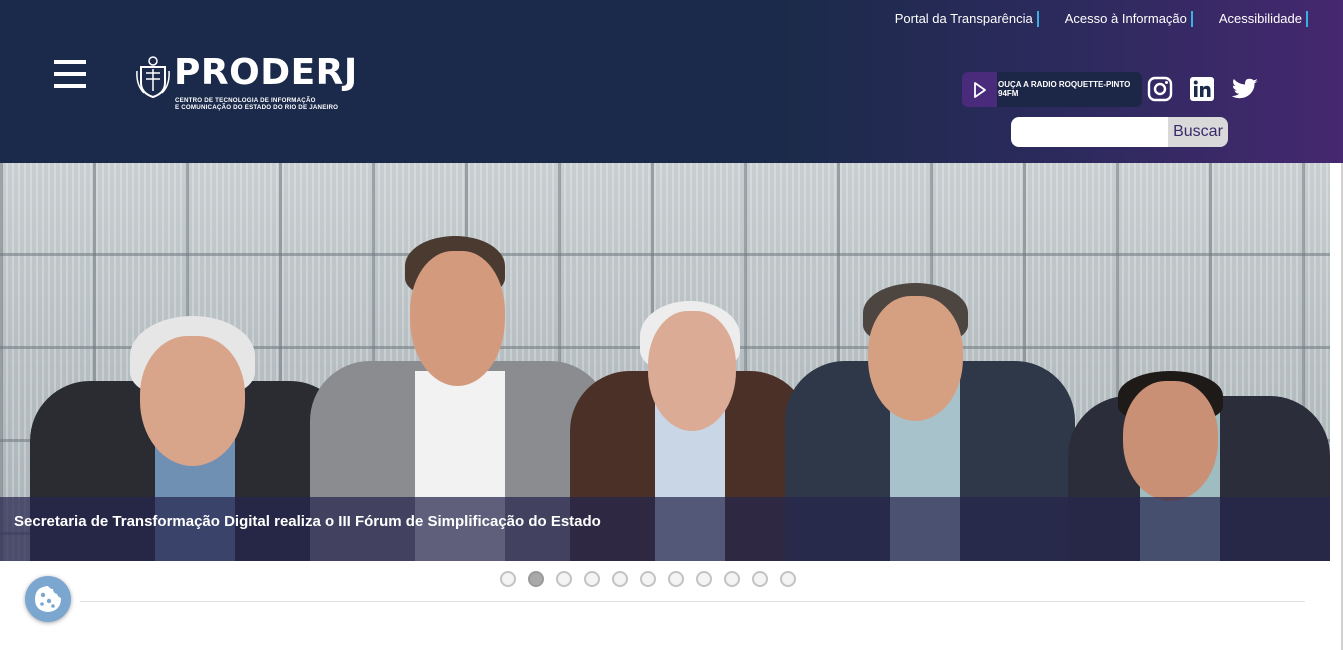 Image resolution: width=1343 pixels, height=650 pixels. What do you see at coordinates (1160, 89) in the screenshot?
I see `instagram-icon` at bounding box center [1160, 89].